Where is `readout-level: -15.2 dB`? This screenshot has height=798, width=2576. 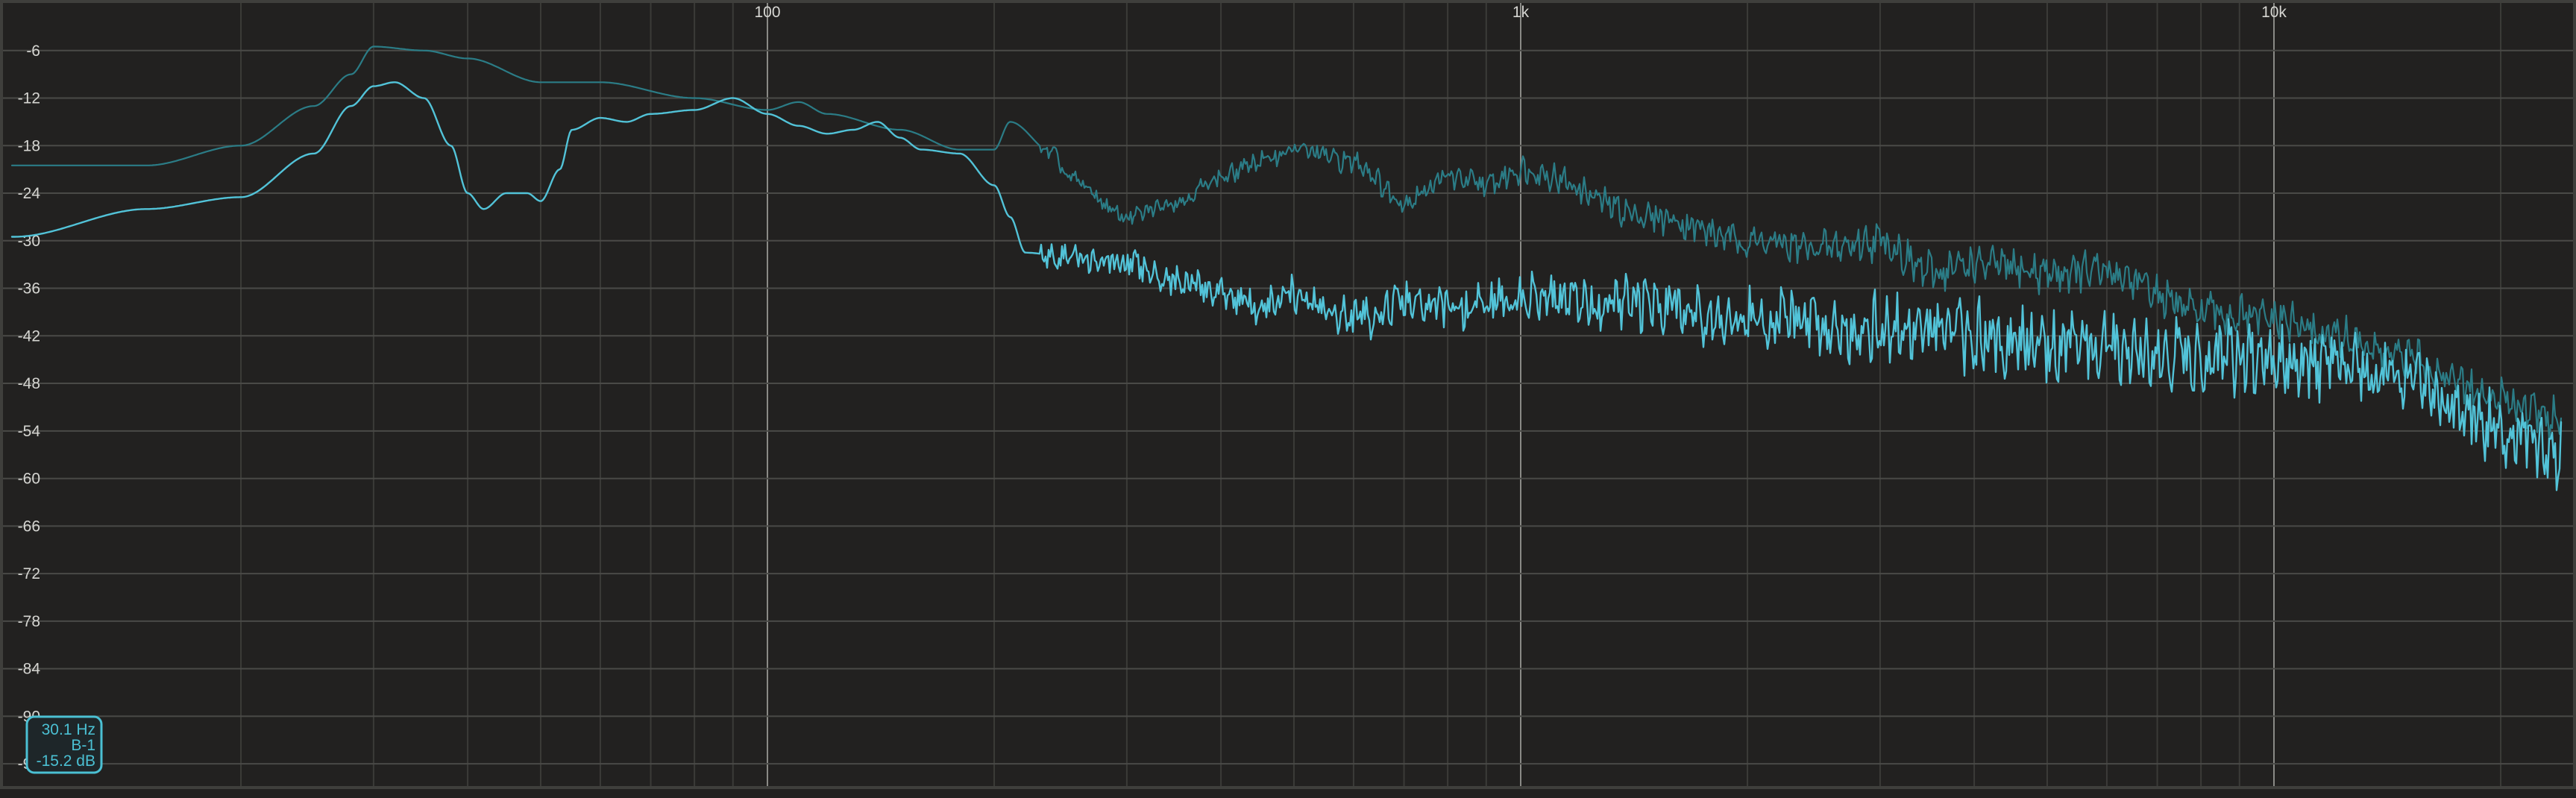
readout-level: -15.2 dB is located at coordinates (66, 761).